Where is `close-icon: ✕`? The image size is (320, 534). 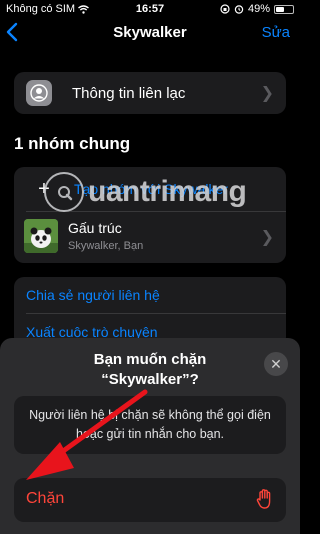 close-icon: ✕ is located at coordinates (276, 364).